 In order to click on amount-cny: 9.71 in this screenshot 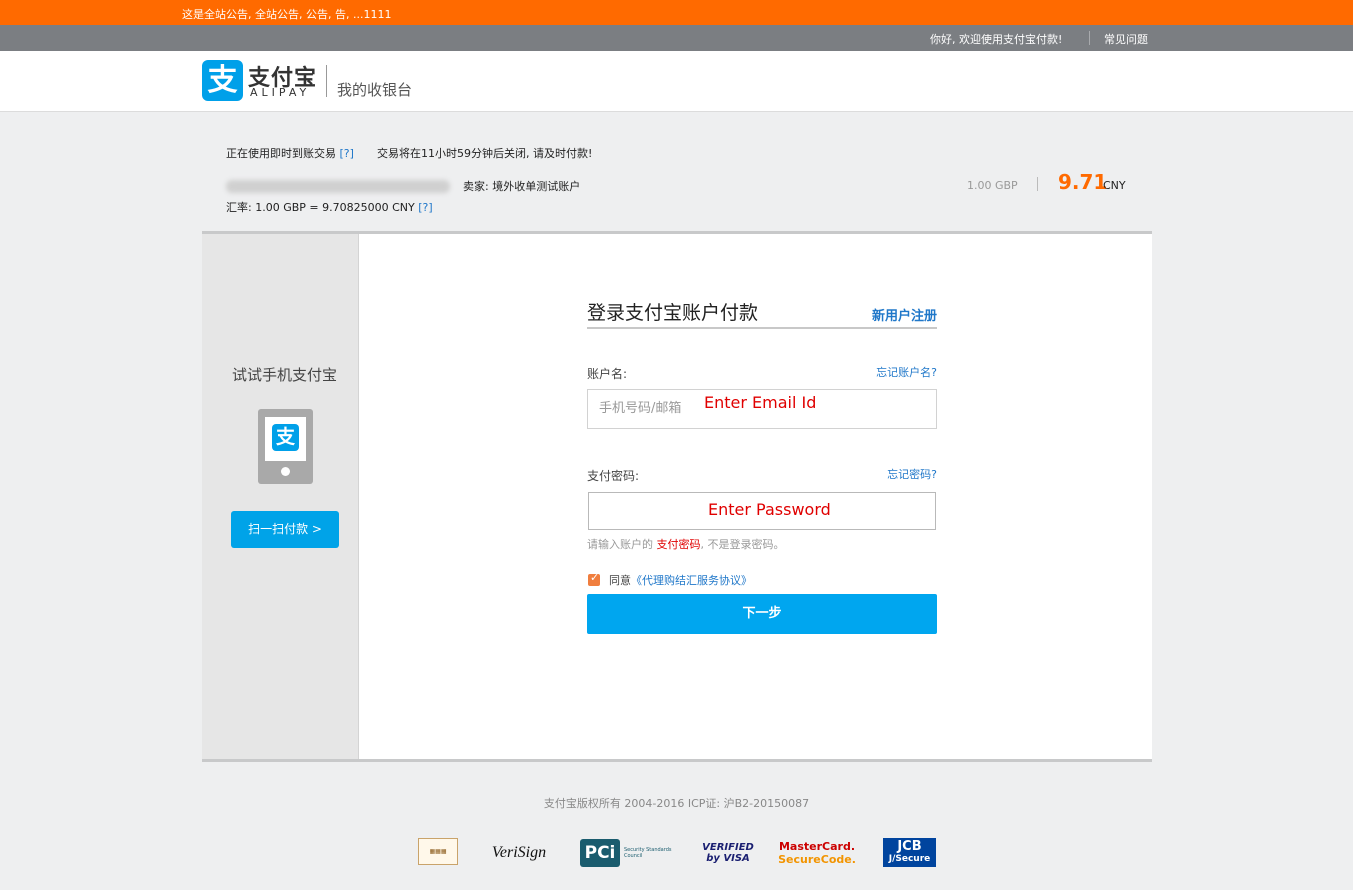, I will do `click(1083, 182)`.